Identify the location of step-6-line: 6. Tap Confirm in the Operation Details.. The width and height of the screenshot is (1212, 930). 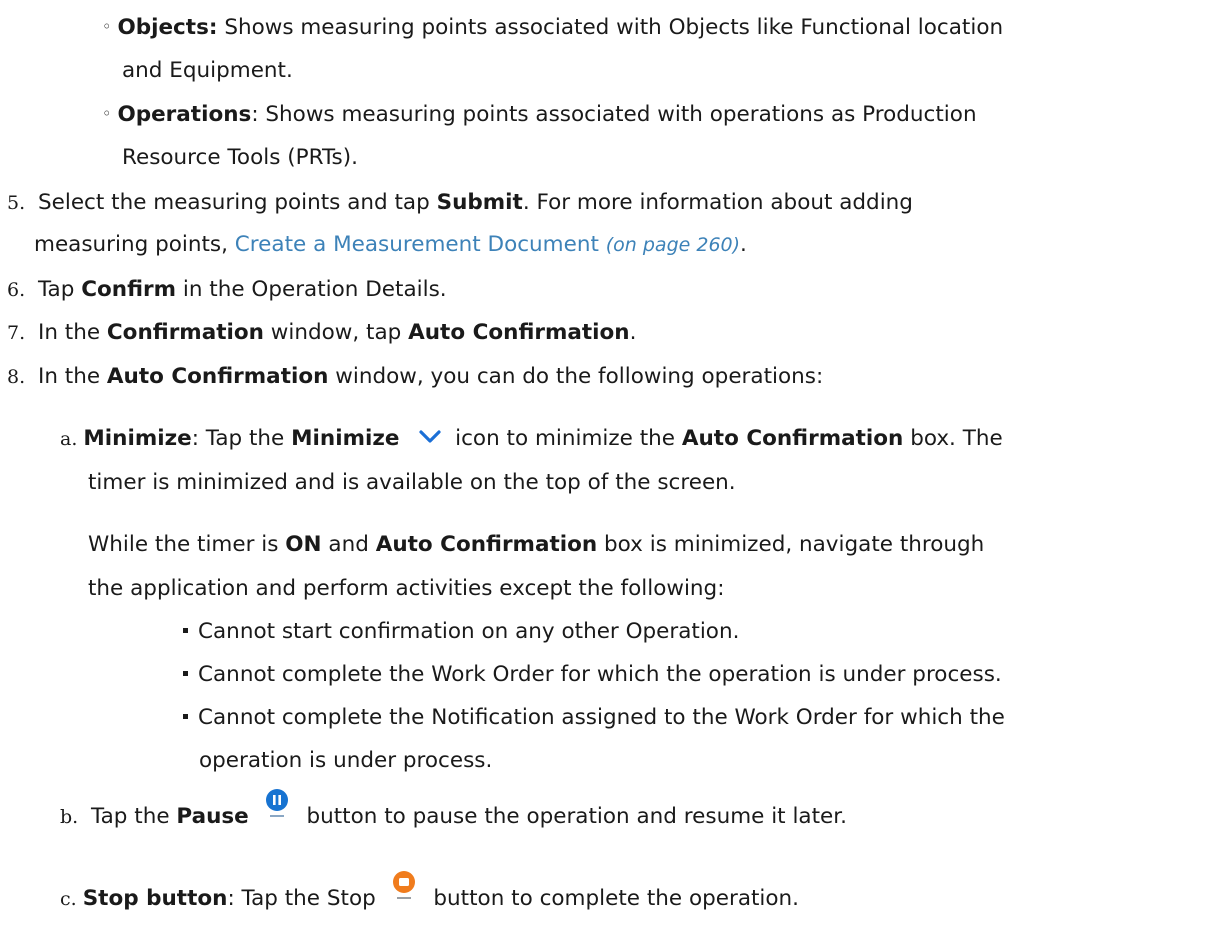
(227, 289).